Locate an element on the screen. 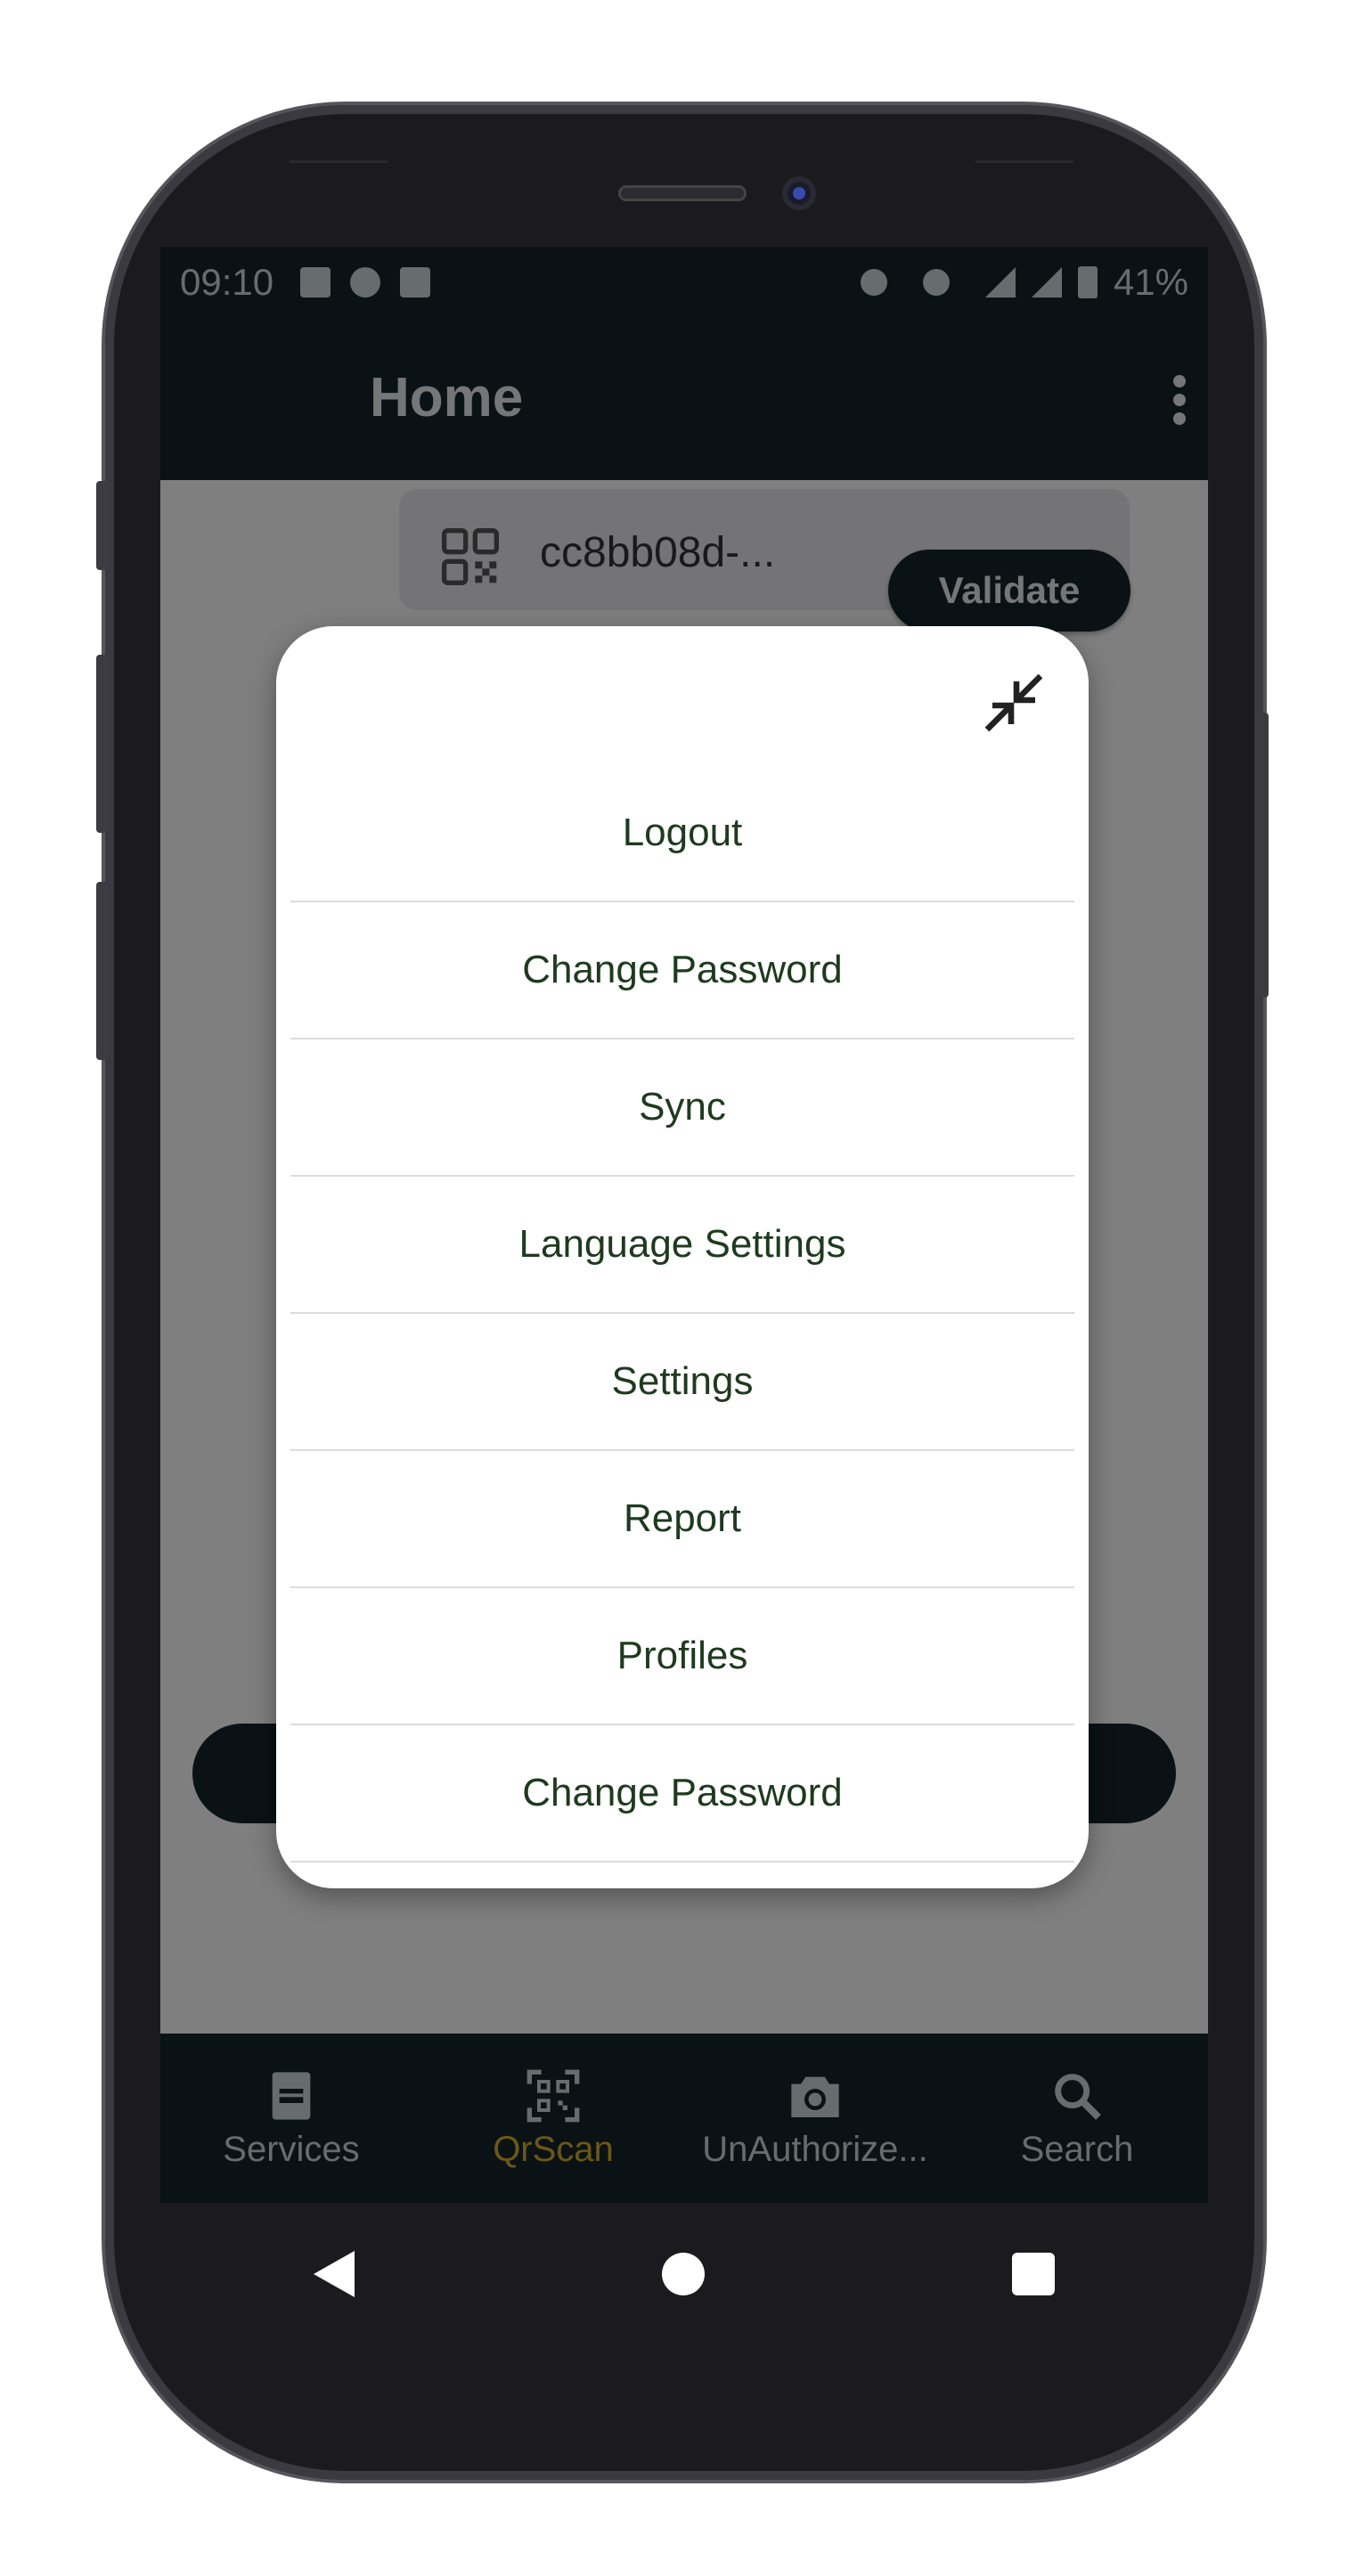 The image size is (1363, 2576). menu-item-logout: Logout is located at coordinates (682, 833).